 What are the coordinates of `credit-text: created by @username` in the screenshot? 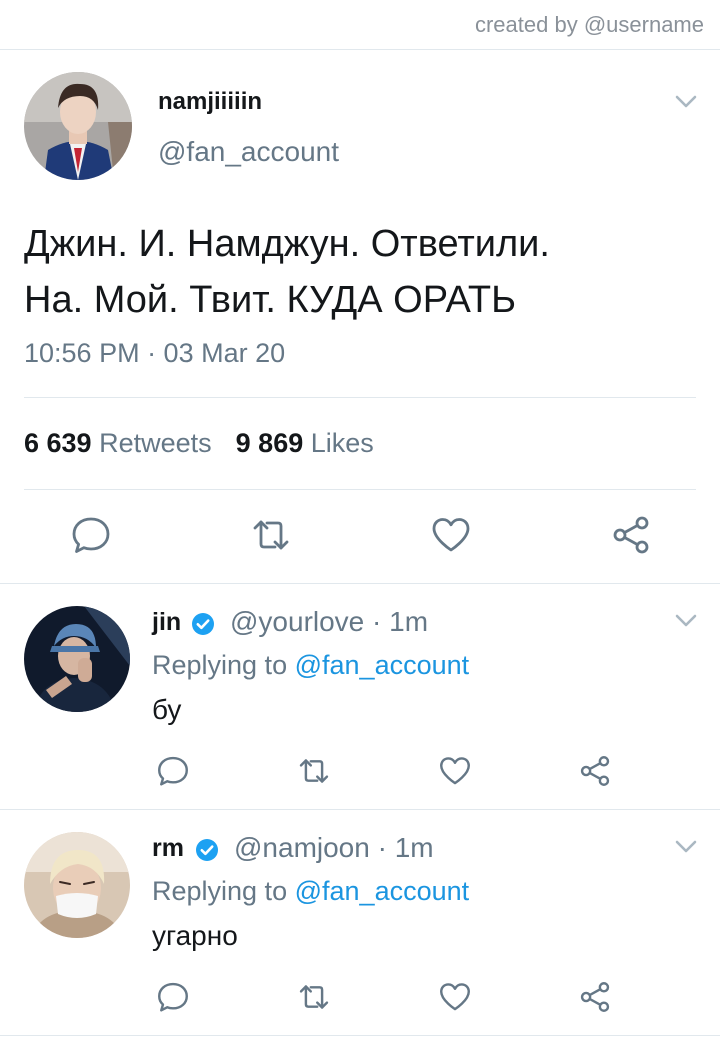 It's located at (589, 24).